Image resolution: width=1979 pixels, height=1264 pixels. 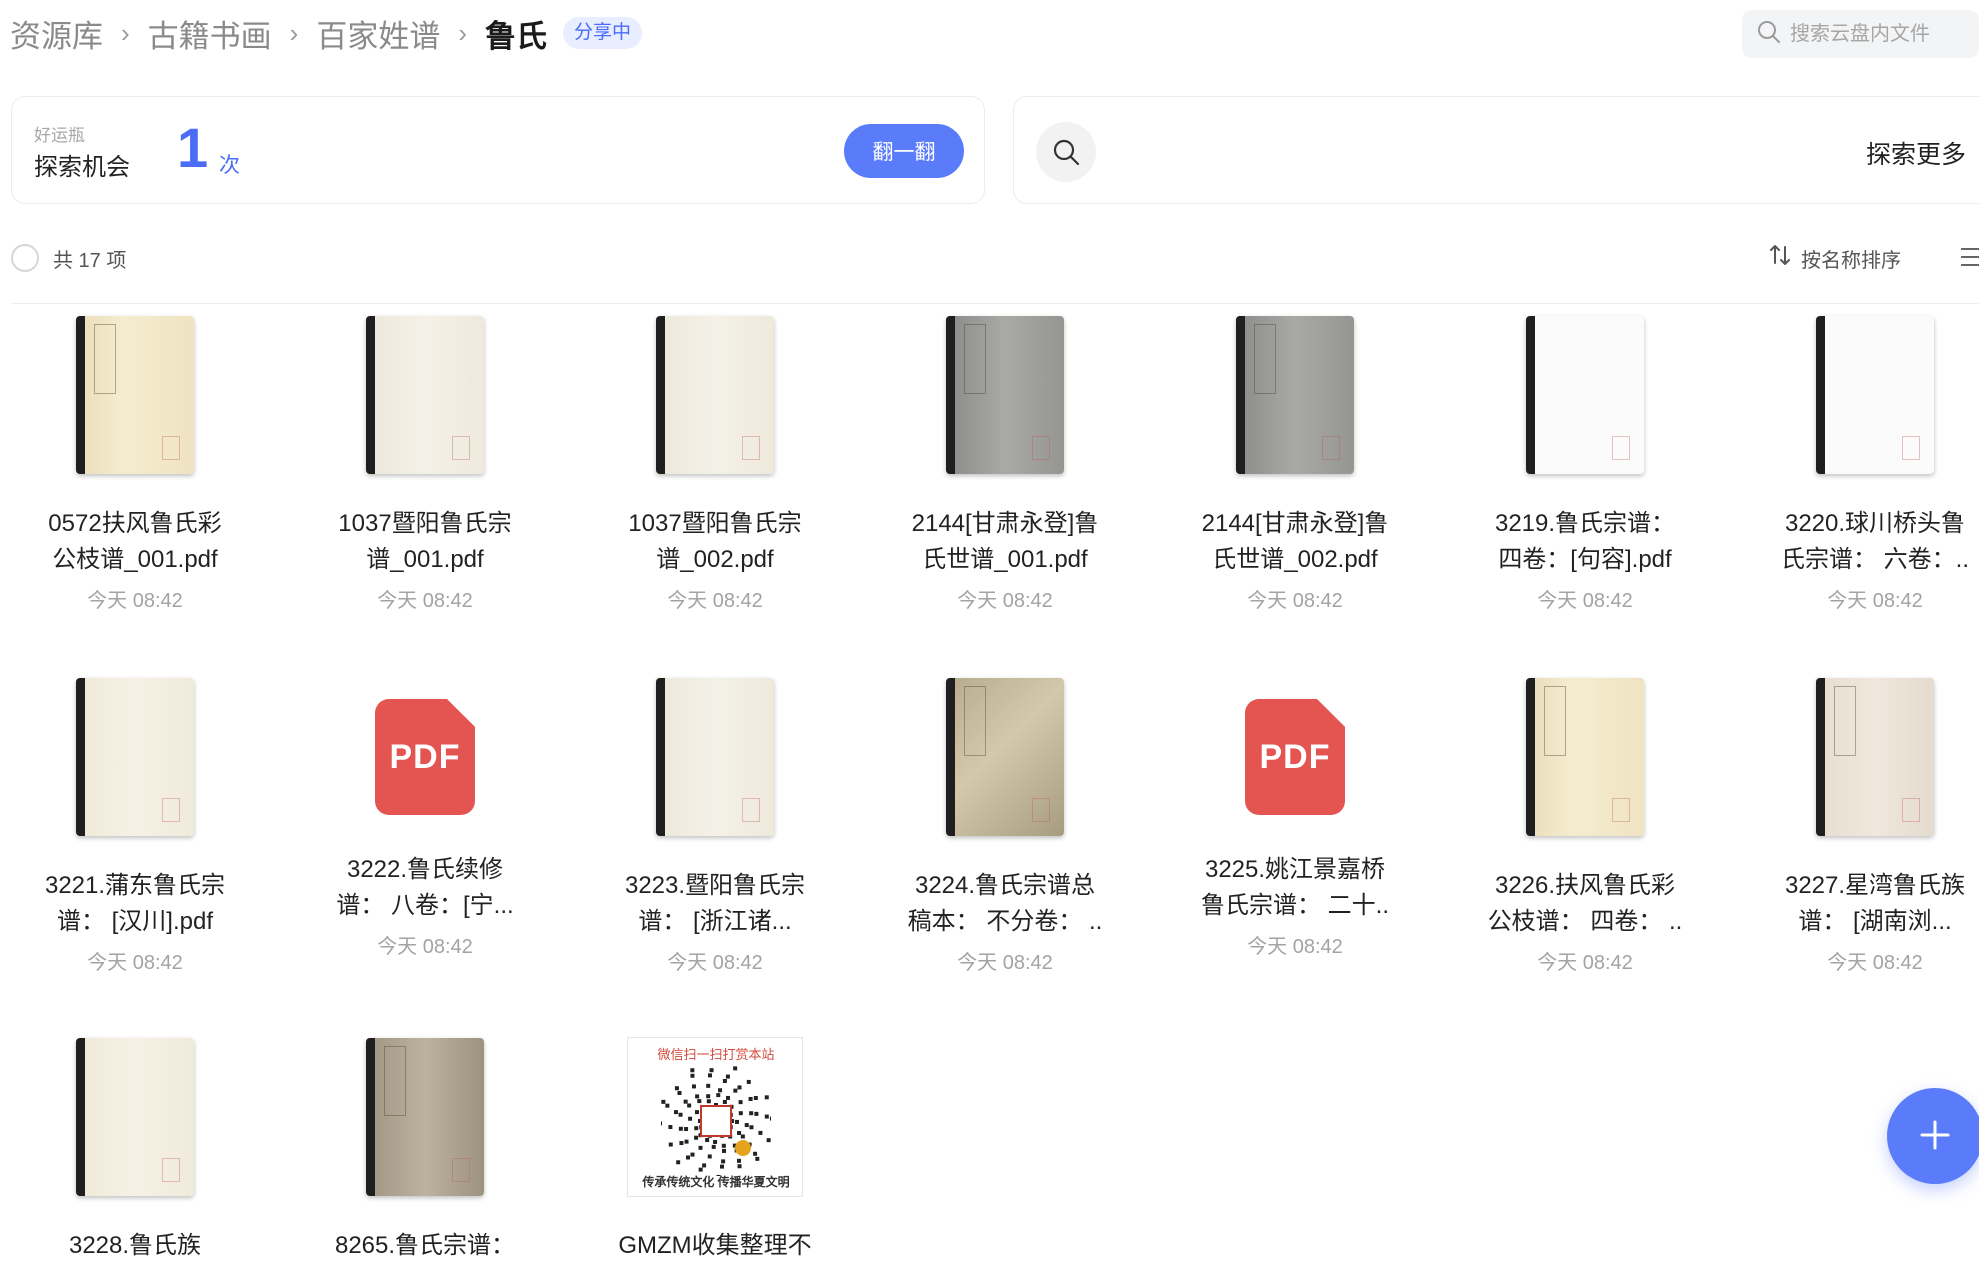 What do you see at coordinates (1585, 904) in the screenshot?
I see `file-name: 3226.扶风鲁氏彩 公枝谱： 四卷： ..` at bounding box center [1585, 904].